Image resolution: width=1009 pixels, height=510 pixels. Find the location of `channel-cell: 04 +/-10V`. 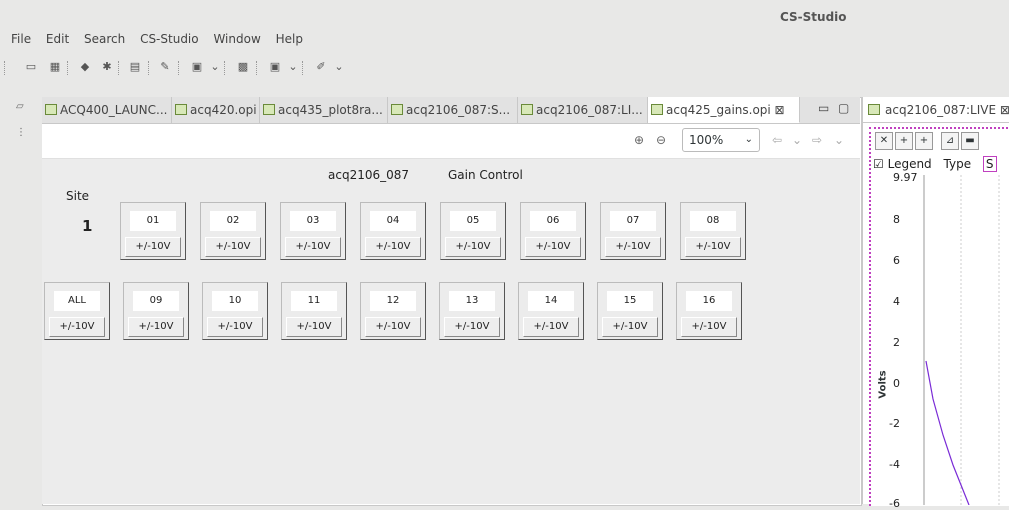

channel-cell: 04 +/-10V is located at coordinates (393, 231).